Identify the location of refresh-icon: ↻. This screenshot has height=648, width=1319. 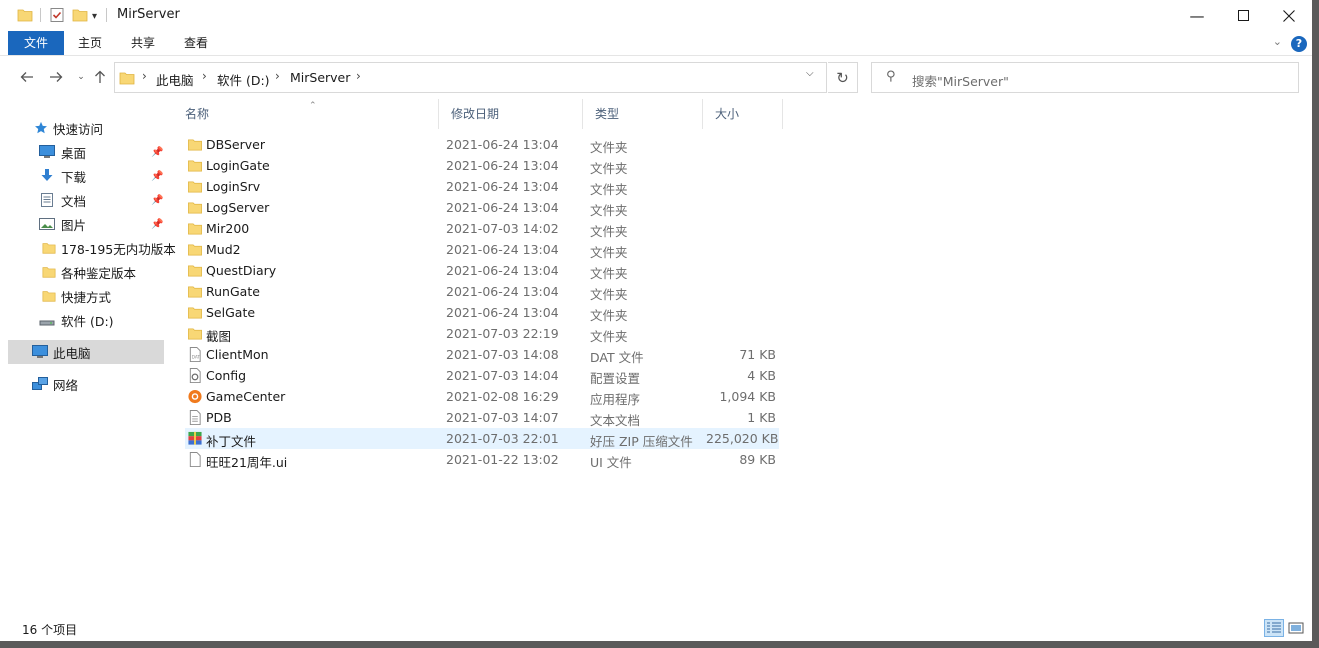
(842, 77).